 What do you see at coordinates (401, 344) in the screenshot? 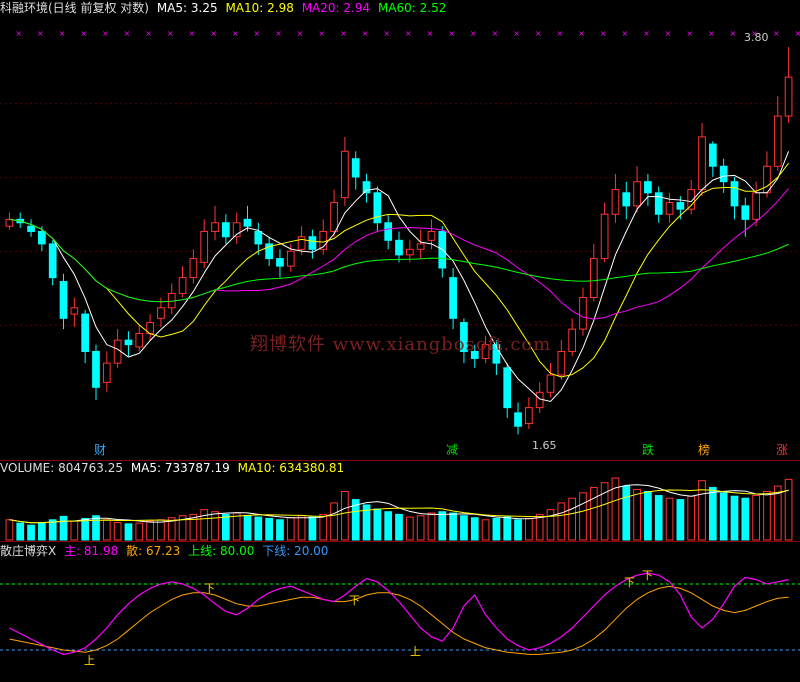
I see `watermark: 翔博软件 www.xiangbosoft.com` at bounding box center [401, 344].